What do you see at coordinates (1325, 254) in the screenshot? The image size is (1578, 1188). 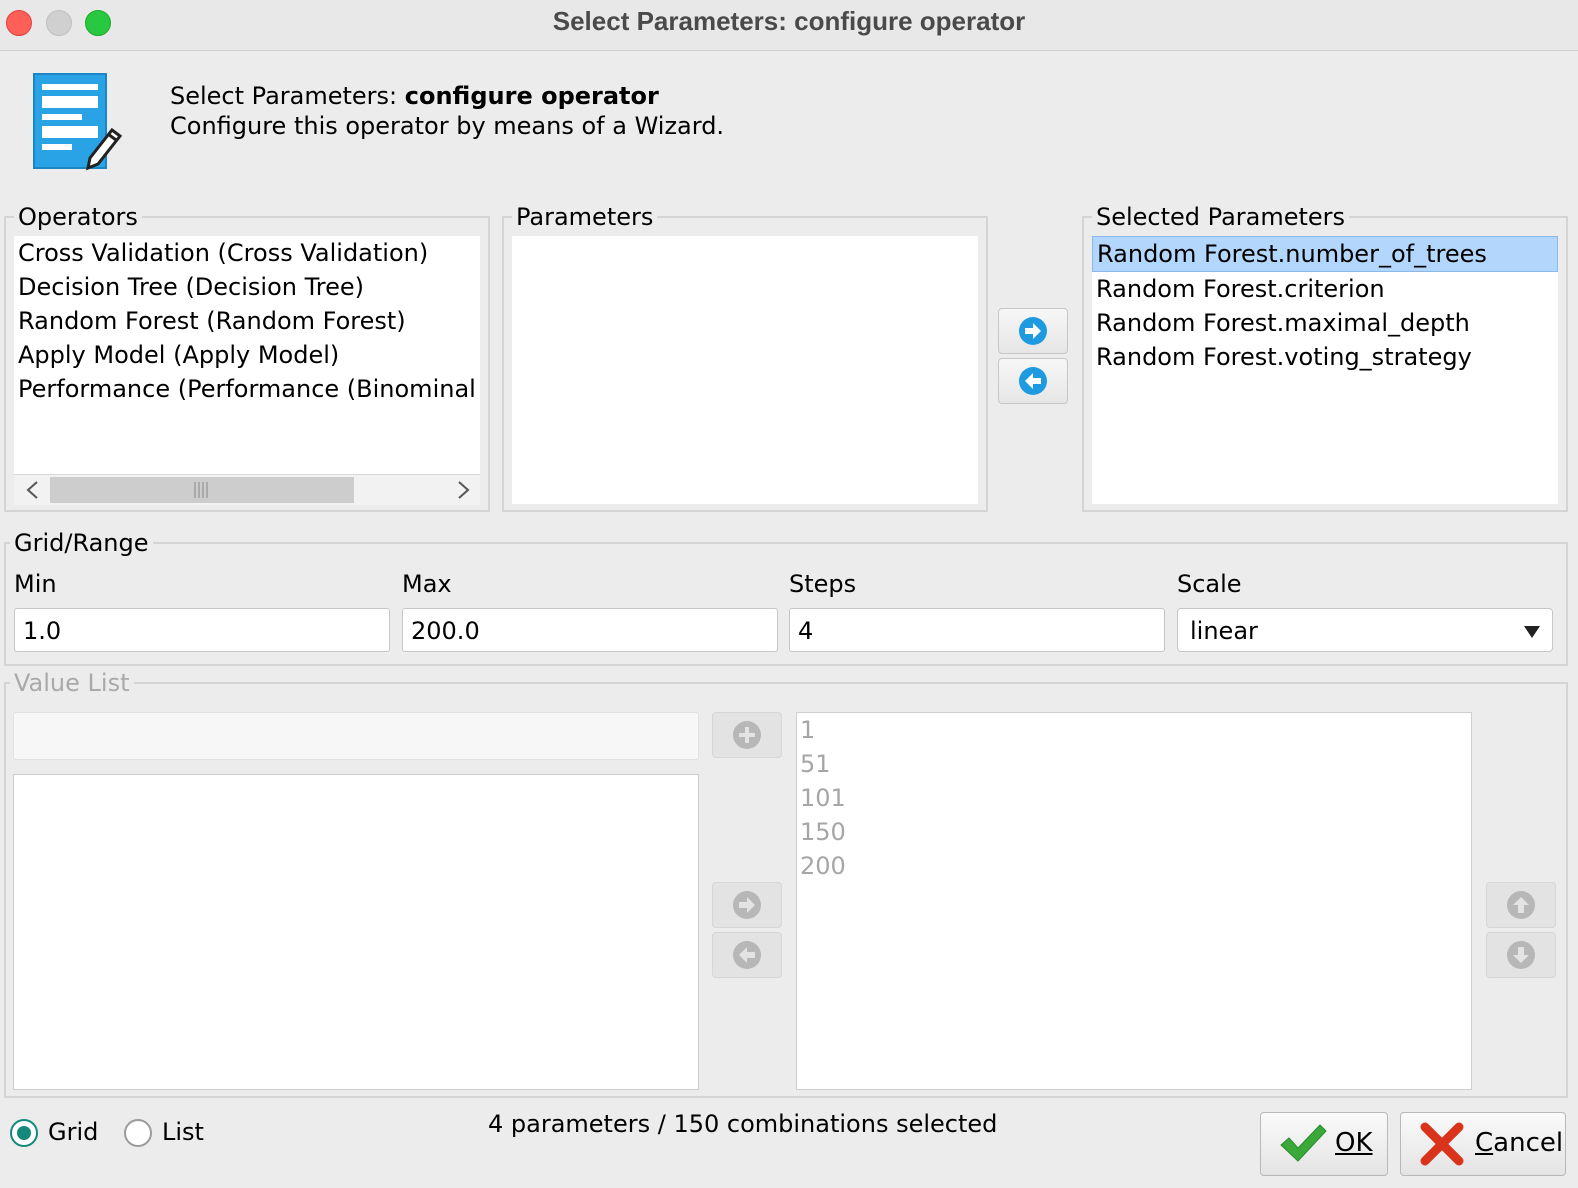 I see `selected-parameter-item: Random Forest.number_of_trees` at bounding box center [1325, 254].